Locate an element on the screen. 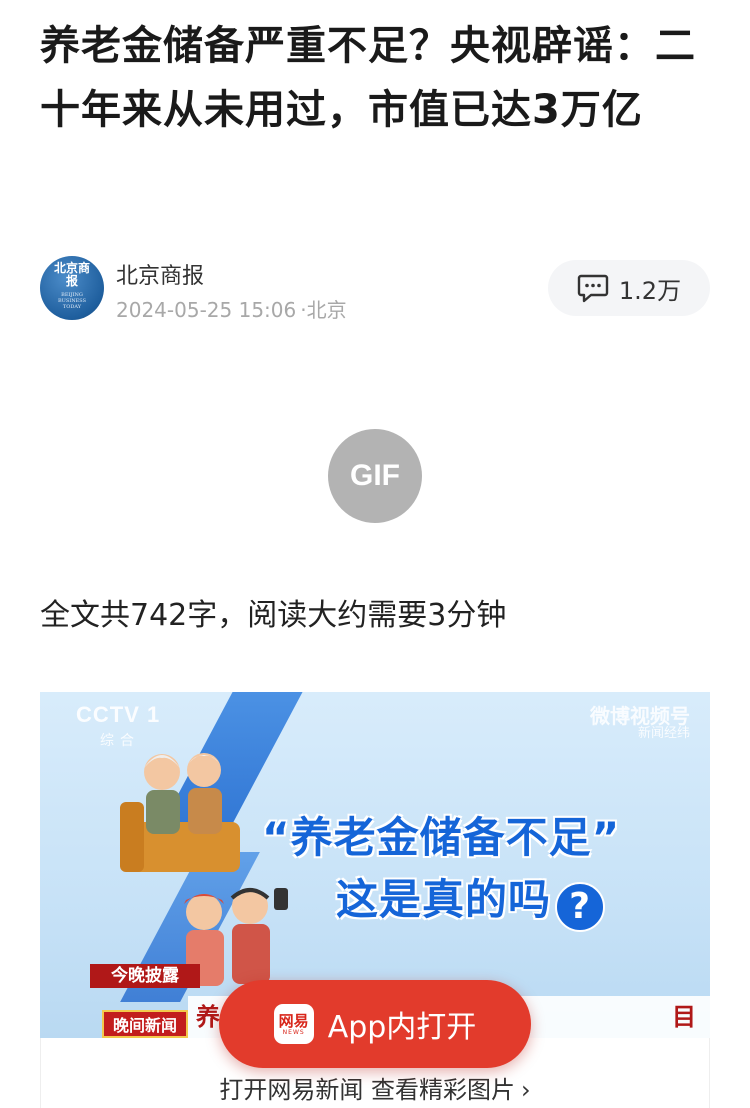 The width and height of the screenshot is (750, 1108). elderly-couple-illustration is located at coordinates (180, 812).